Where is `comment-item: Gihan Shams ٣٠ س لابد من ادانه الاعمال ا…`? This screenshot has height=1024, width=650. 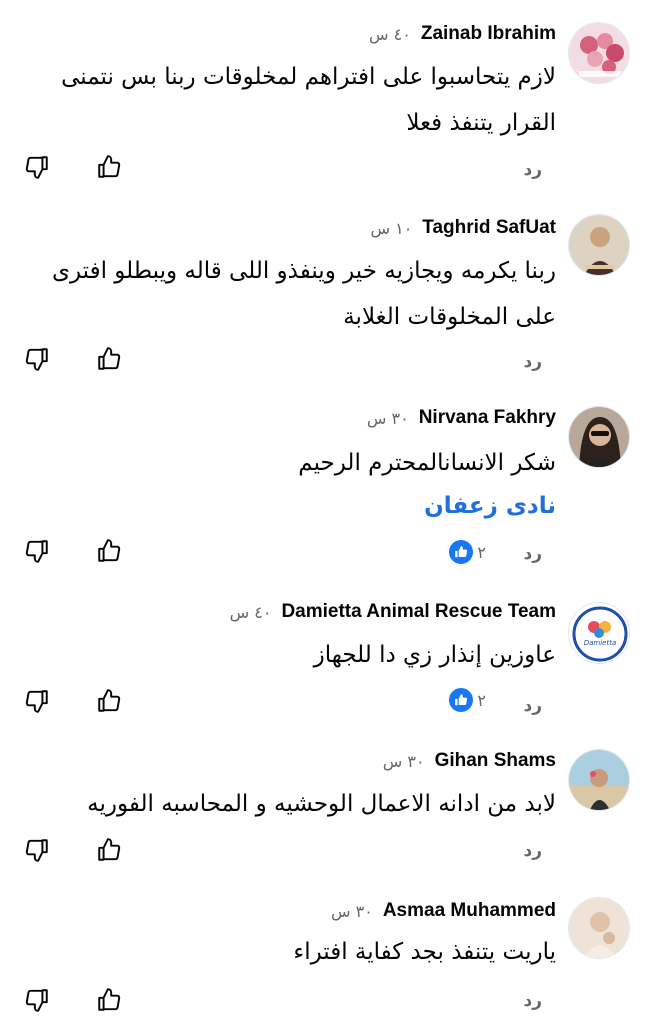 comment-item: Gihan Shams ٣٠ س لابد من ادانه الاعمال ا… is located at coordinates (325, 810).